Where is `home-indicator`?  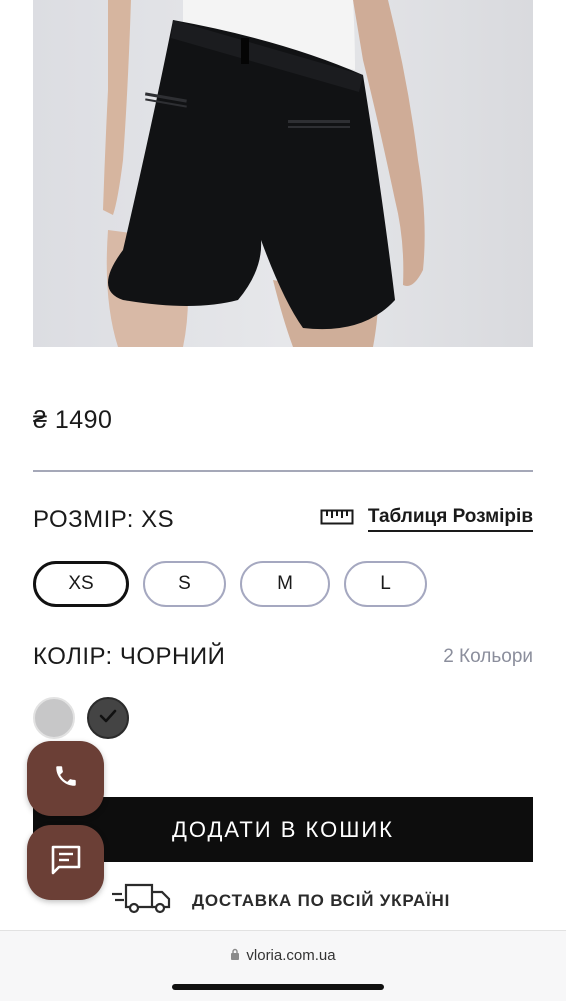 home-indicator is located at coordinates (278, 987).